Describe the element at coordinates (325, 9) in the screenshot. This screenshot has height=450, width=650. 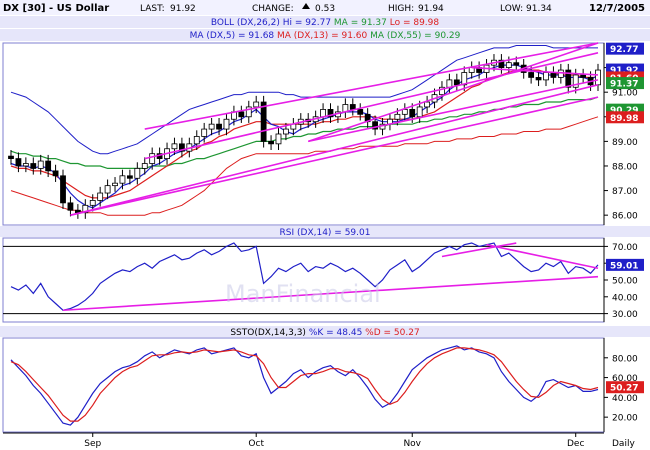
I see `change-value: 0.53` at that location.